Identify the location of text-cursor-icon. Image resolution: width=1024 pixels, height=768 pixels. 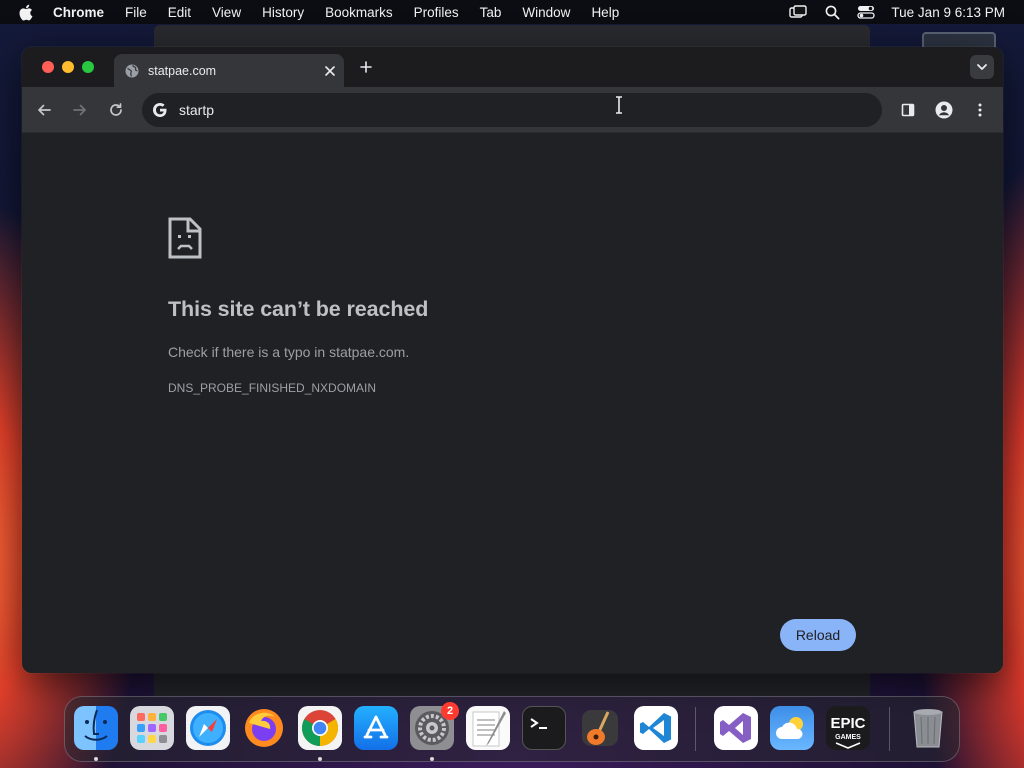
(619, 105).